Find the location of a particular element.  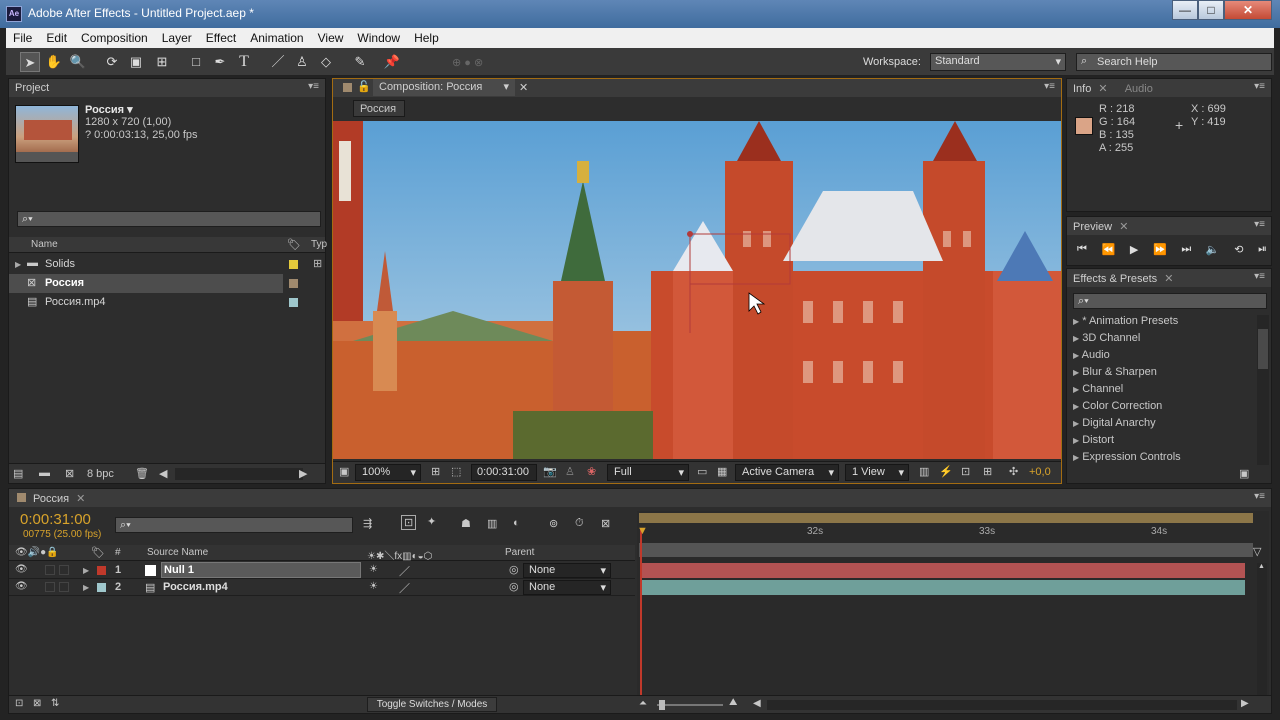

interpret-footage-icon: ▤ is located at coordinates (18, 473).